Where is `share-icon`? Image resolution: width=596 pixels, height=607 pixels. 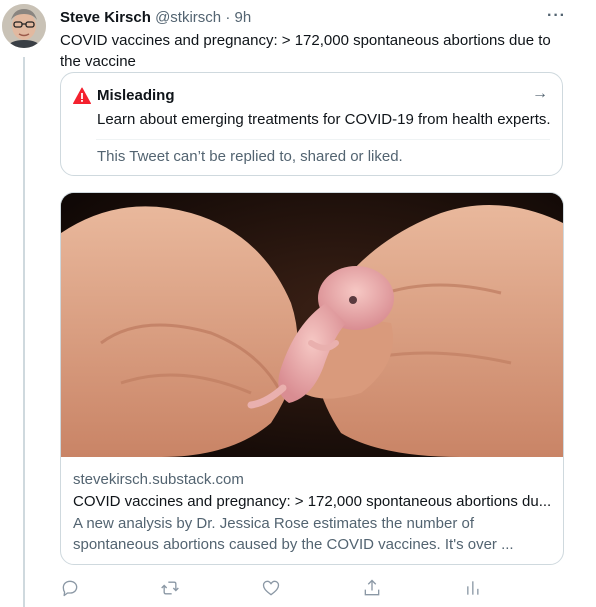 share-icon is located at coordinates (372, 588).